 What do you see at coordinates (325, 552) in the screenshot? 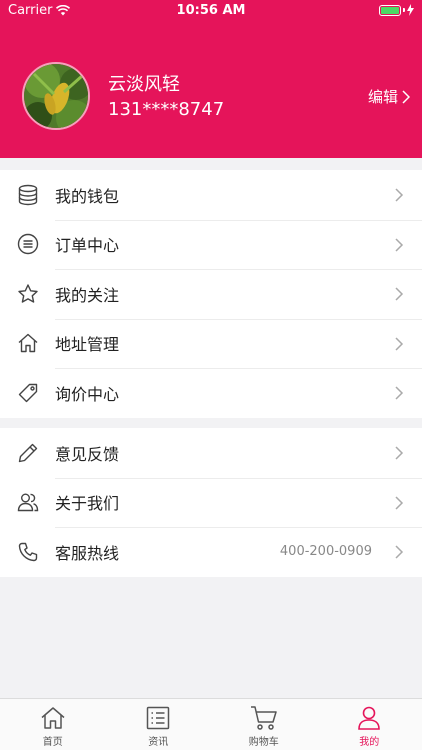
I see `hotline-number: 400-200-0909` at bounding box center [325, 552].